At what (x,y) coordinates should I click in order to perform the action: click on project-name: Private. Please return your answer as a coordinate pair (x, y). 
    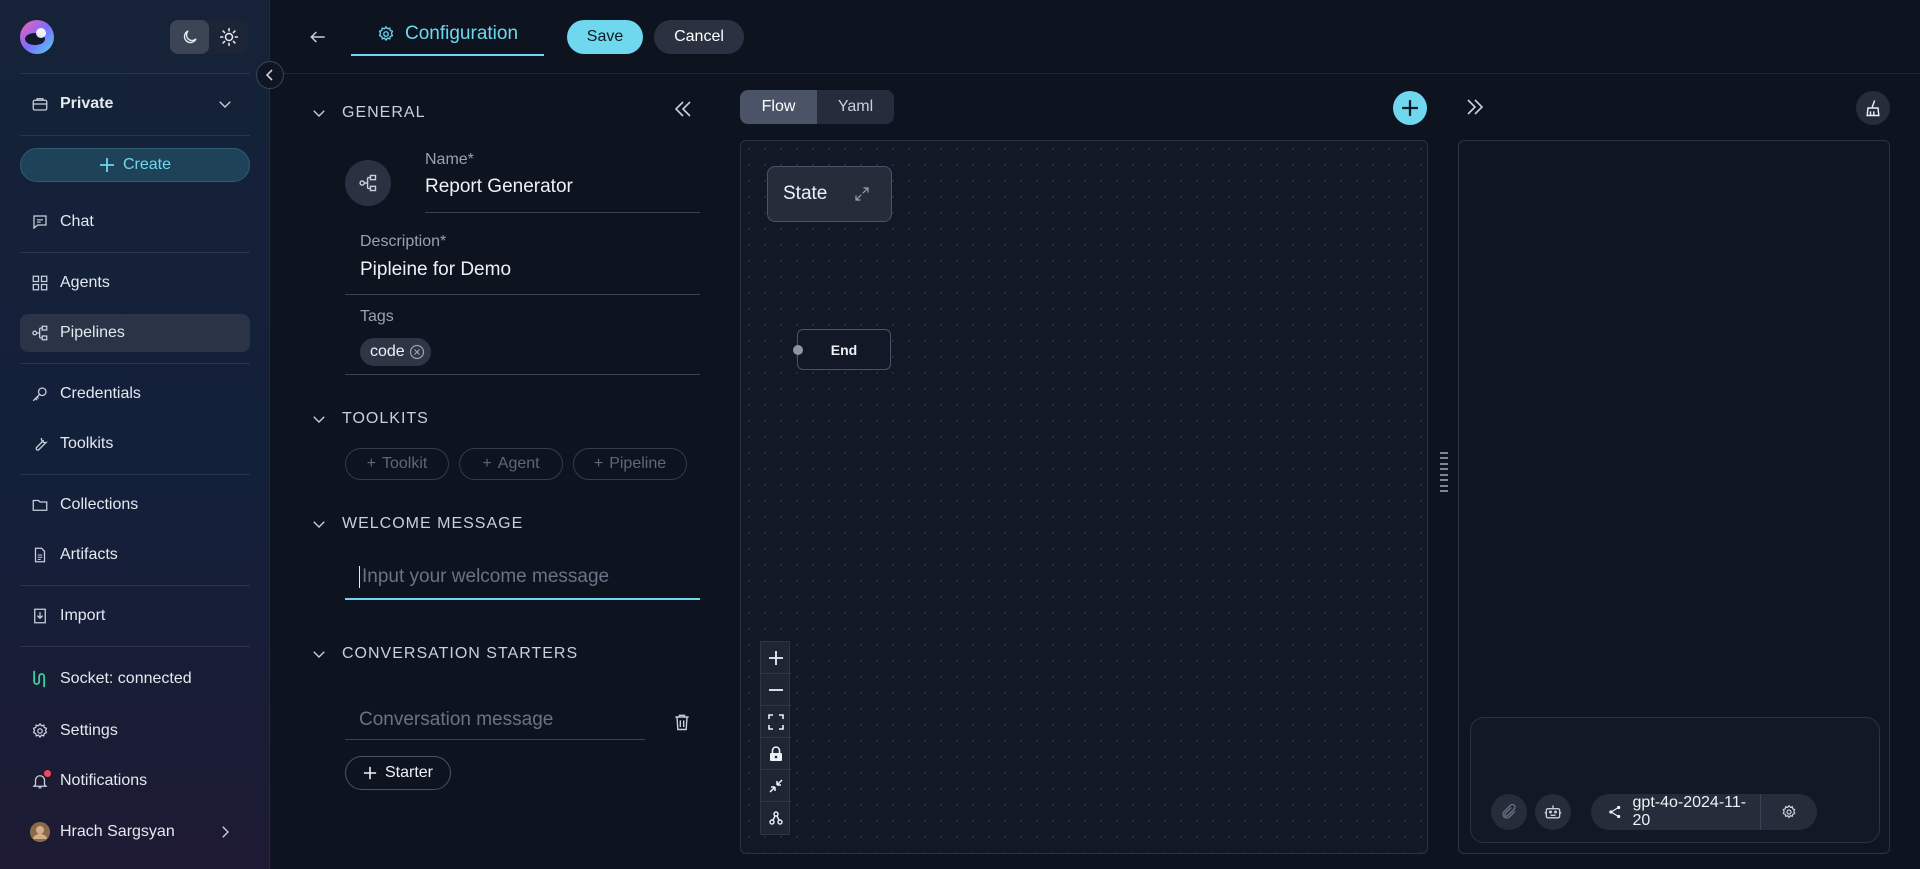
    Looking at the image, I should click on (87, 103).